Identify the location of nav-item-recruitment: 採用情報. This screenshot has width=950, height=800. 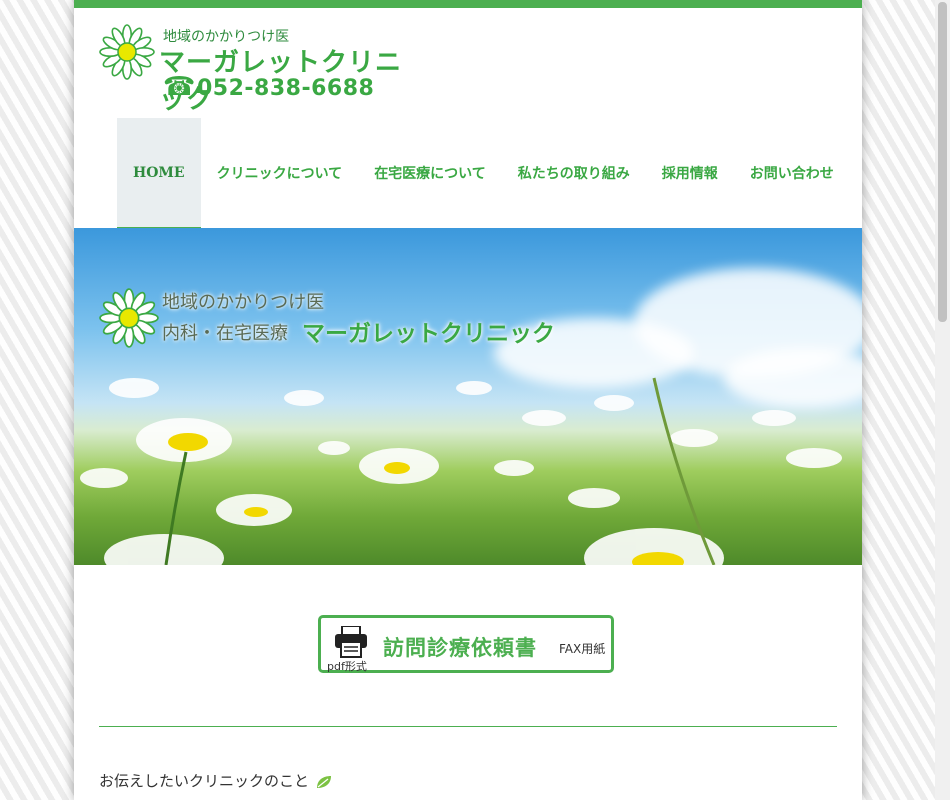
(690, 173).